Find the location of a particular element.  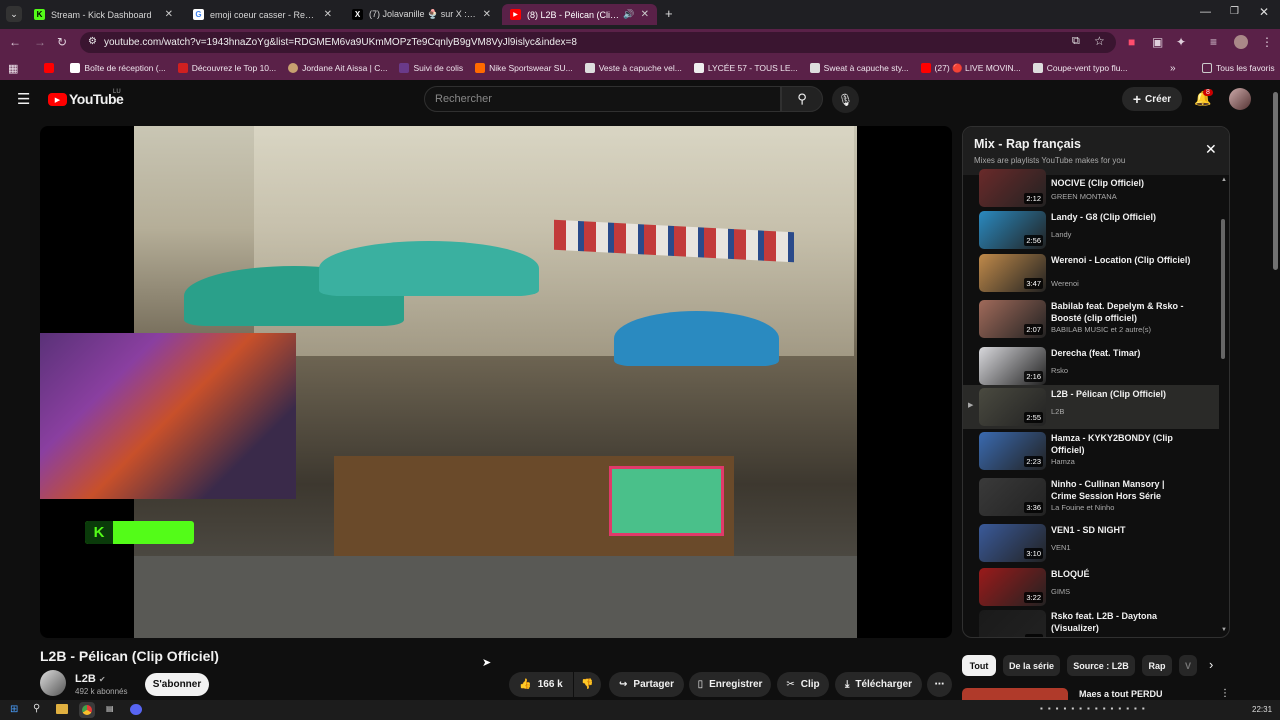

playlist-item-title: Rsko feat. L2B - Daytona (Visualizer) is located at coordinates (1121, 622).